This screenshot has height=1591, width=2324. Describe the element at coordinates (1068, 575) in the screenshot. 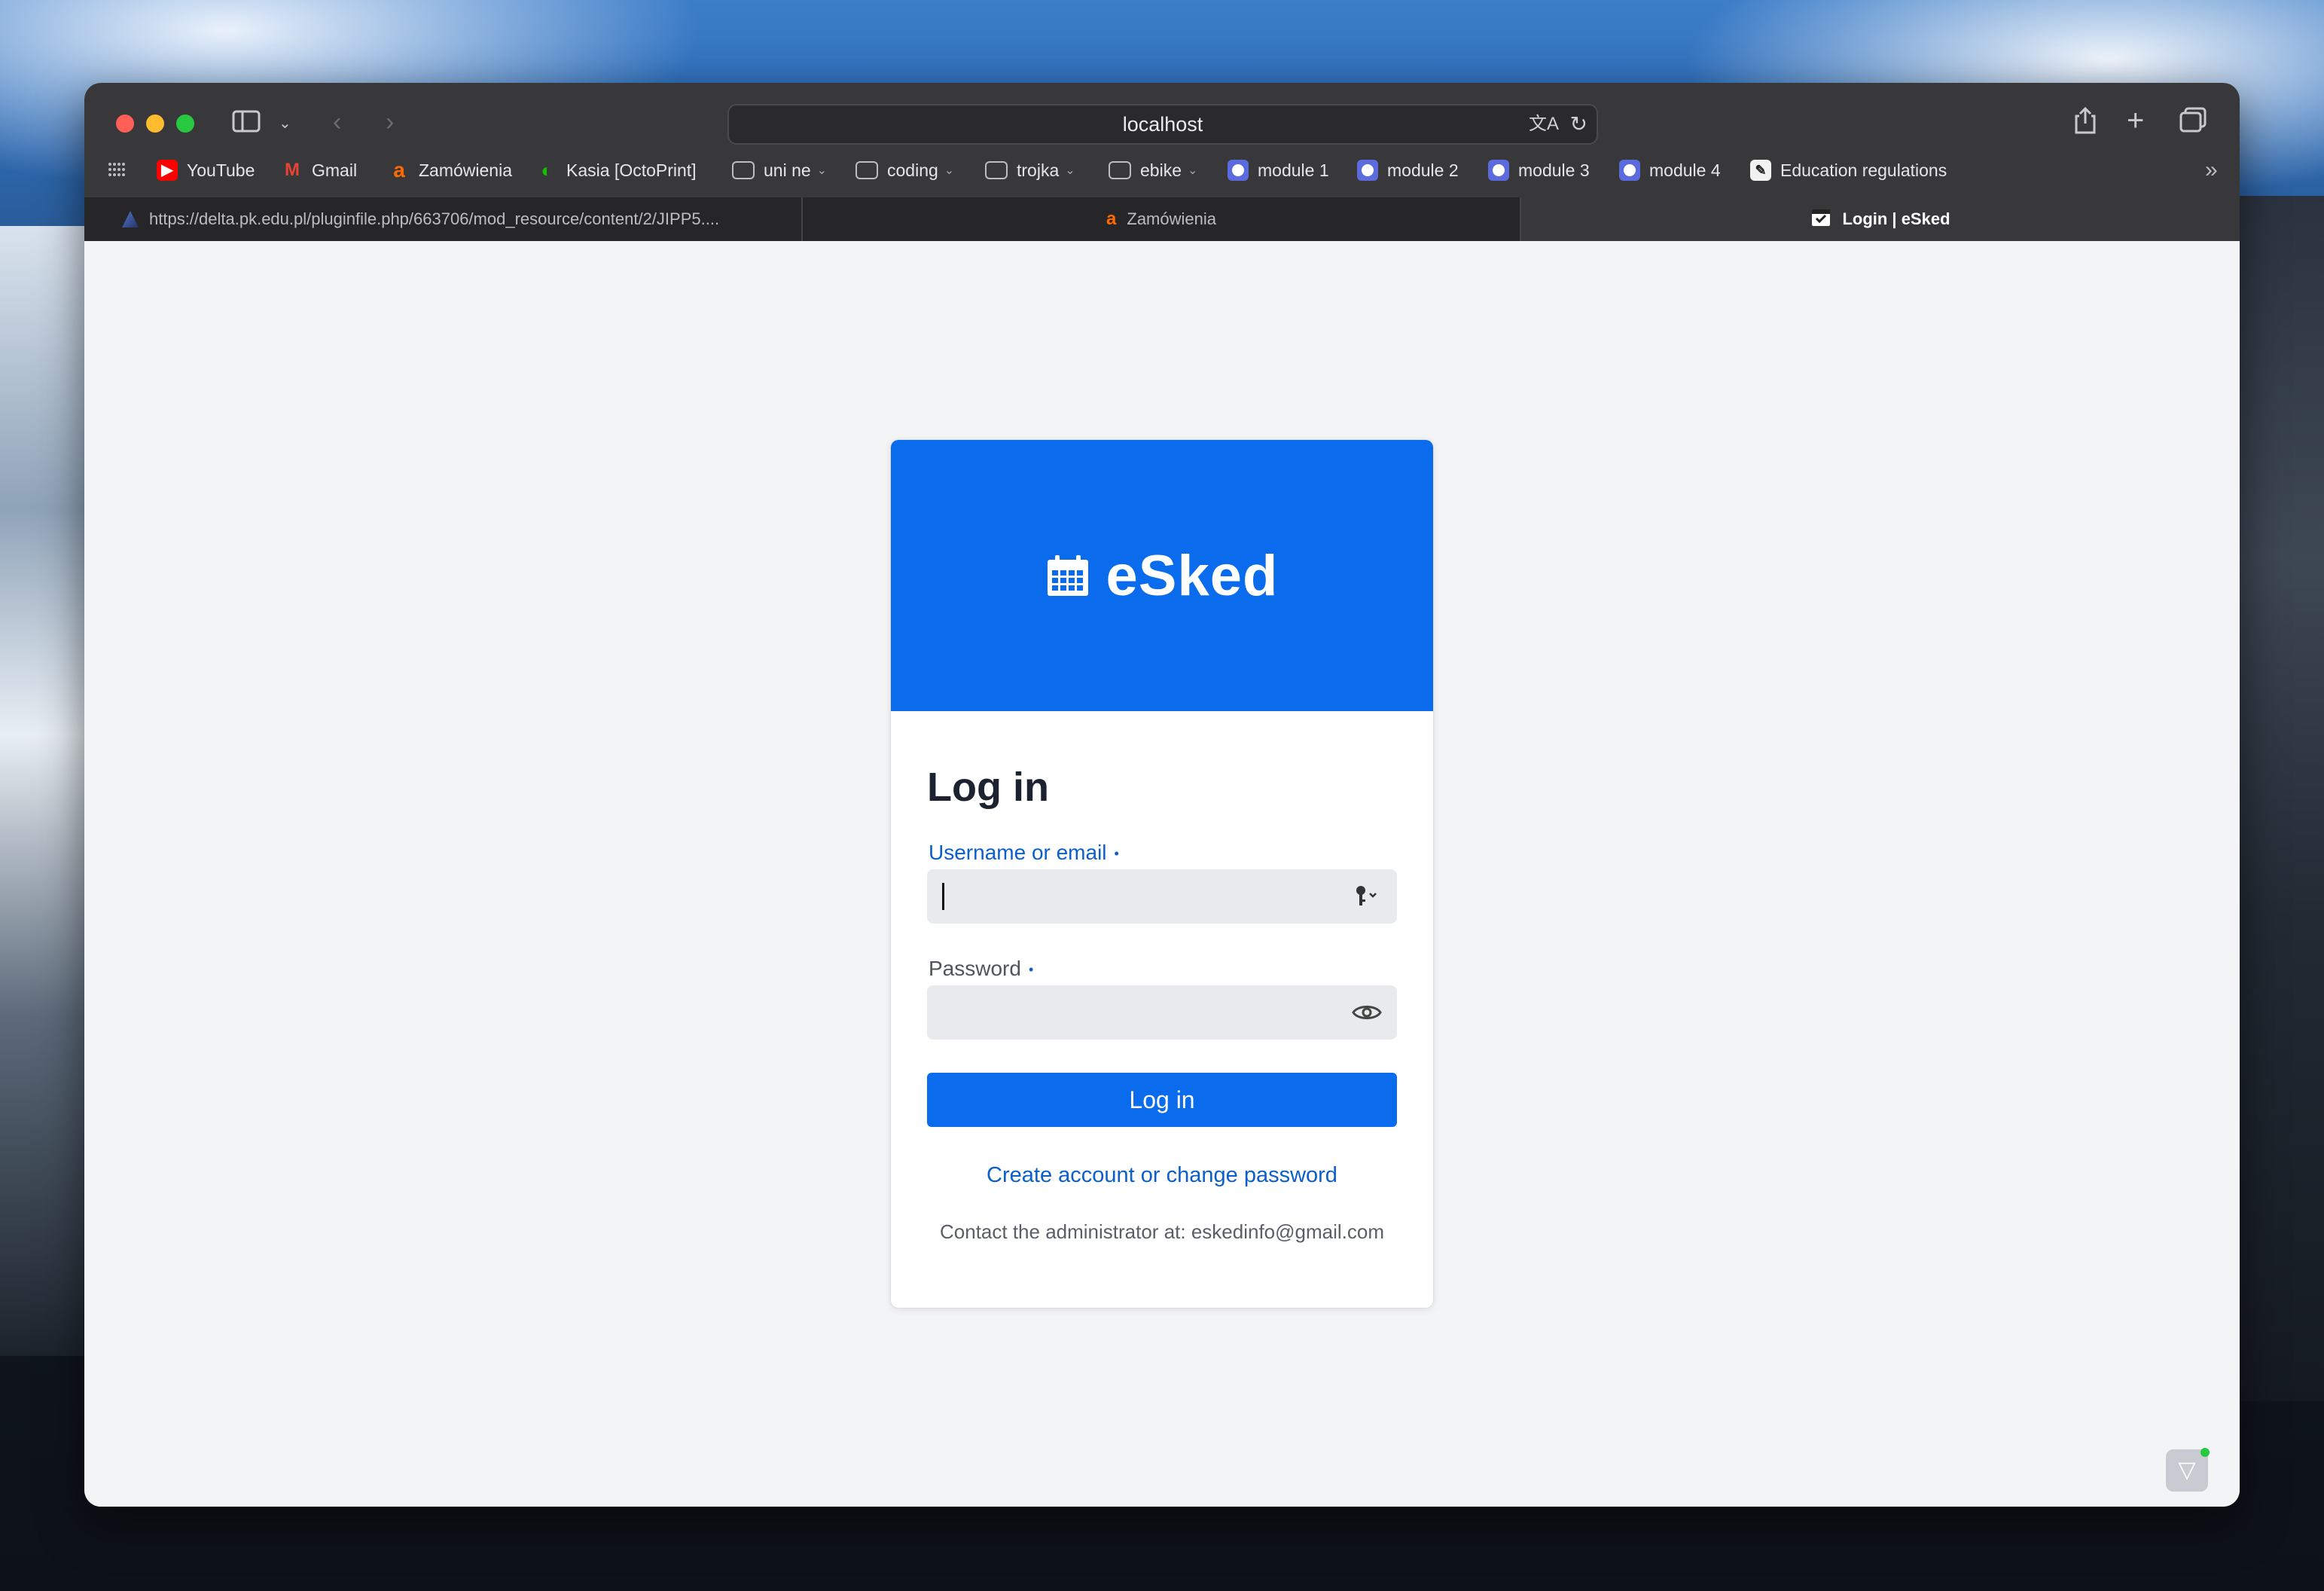

I see `calendar-icon` at that location.